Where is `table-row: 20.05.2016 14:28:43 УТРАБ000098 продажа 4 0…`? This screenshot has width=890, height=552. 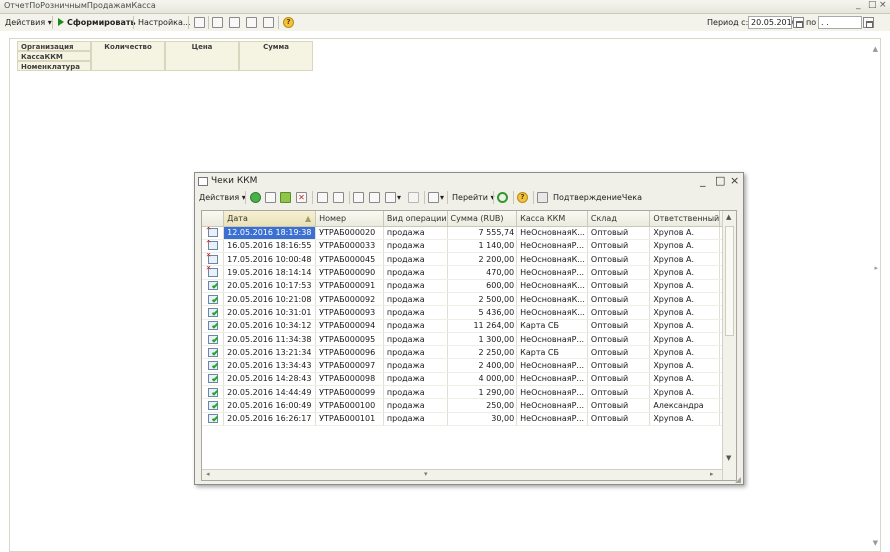 table-row: 20.05.2016 14:28:43 УТРАБ000098 продажа 4 0… is located at coordinates (469, 379).